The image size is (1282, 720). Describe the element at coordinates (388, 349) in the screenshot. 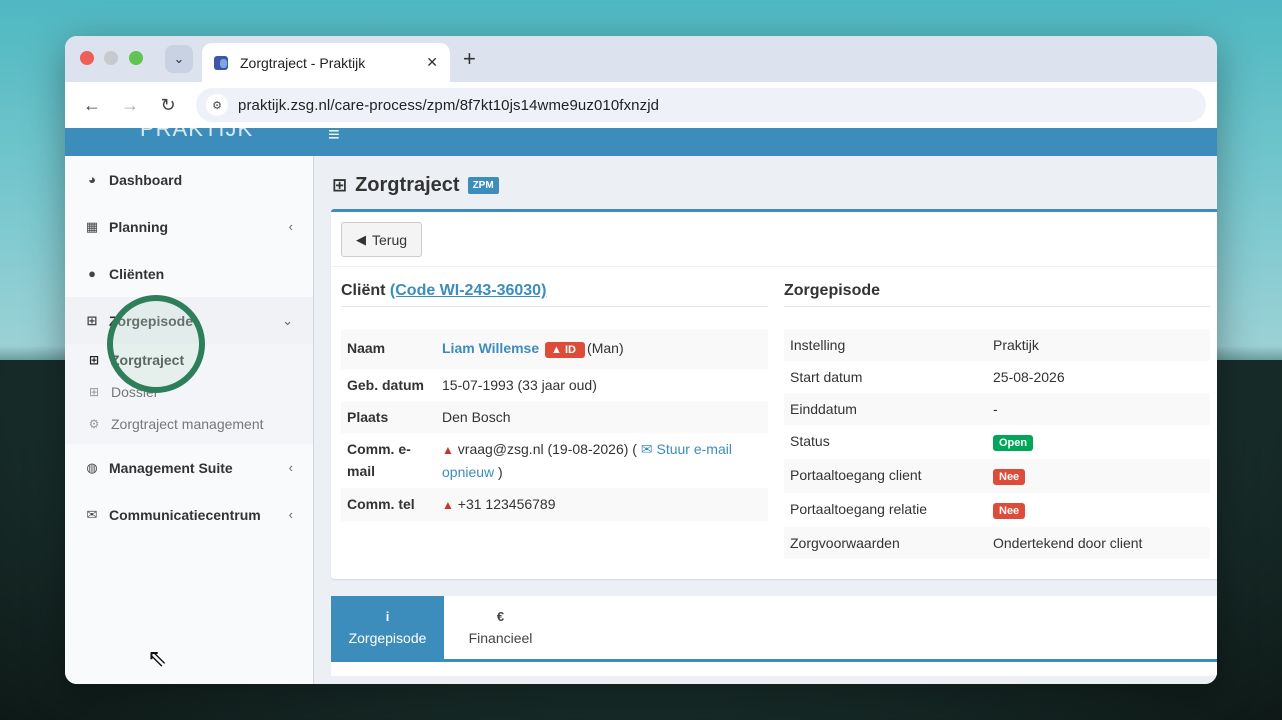

I see `naam-label: Naam` at that location.